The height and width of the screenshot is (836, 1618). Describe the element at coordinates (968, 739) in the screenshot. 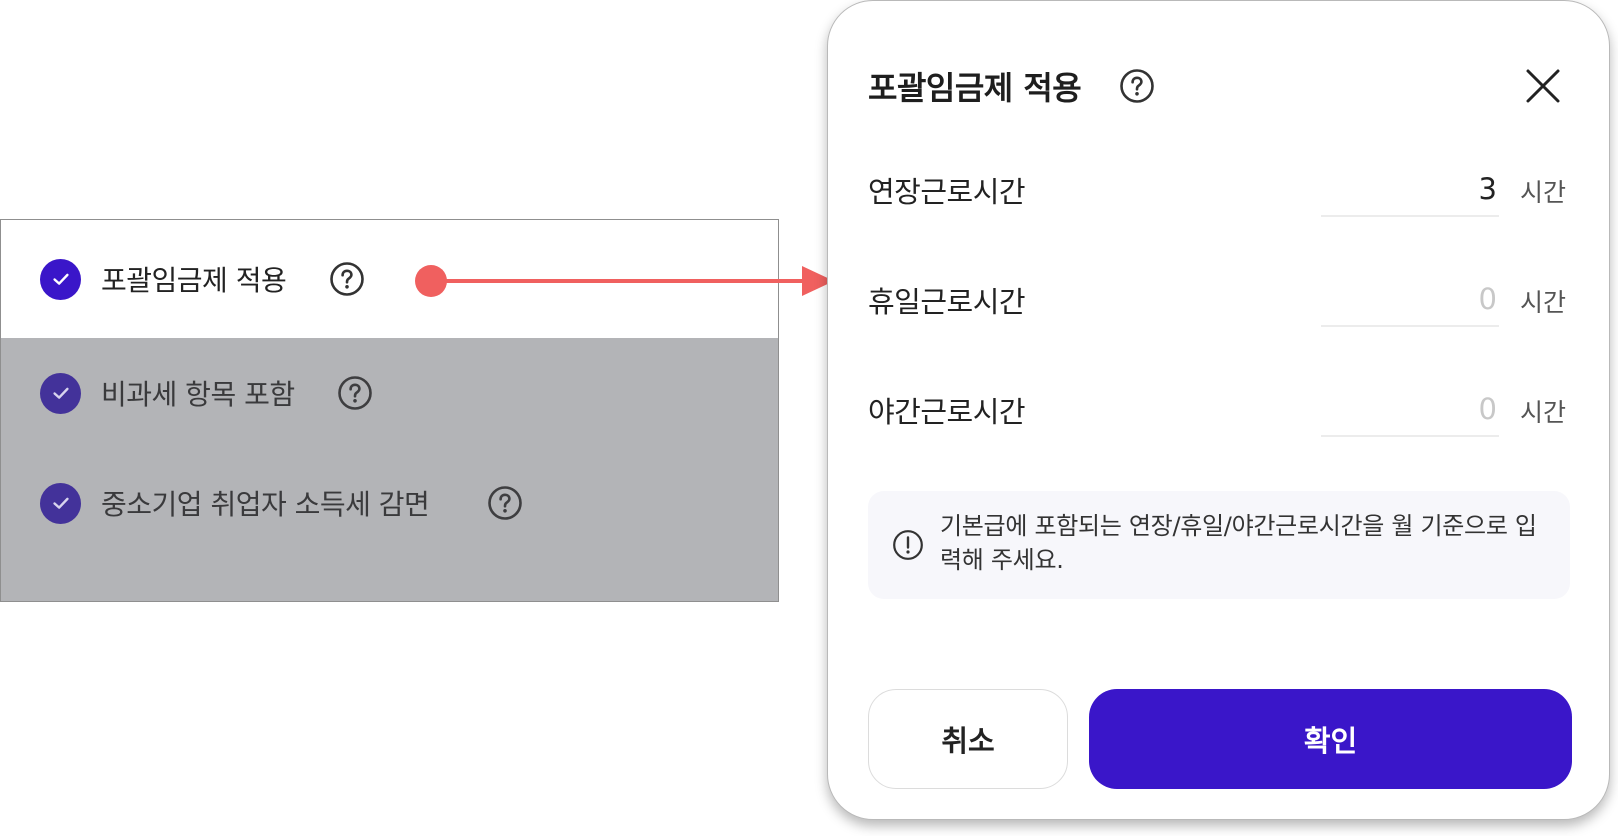

I see `cancel-button: 취소` at that location.